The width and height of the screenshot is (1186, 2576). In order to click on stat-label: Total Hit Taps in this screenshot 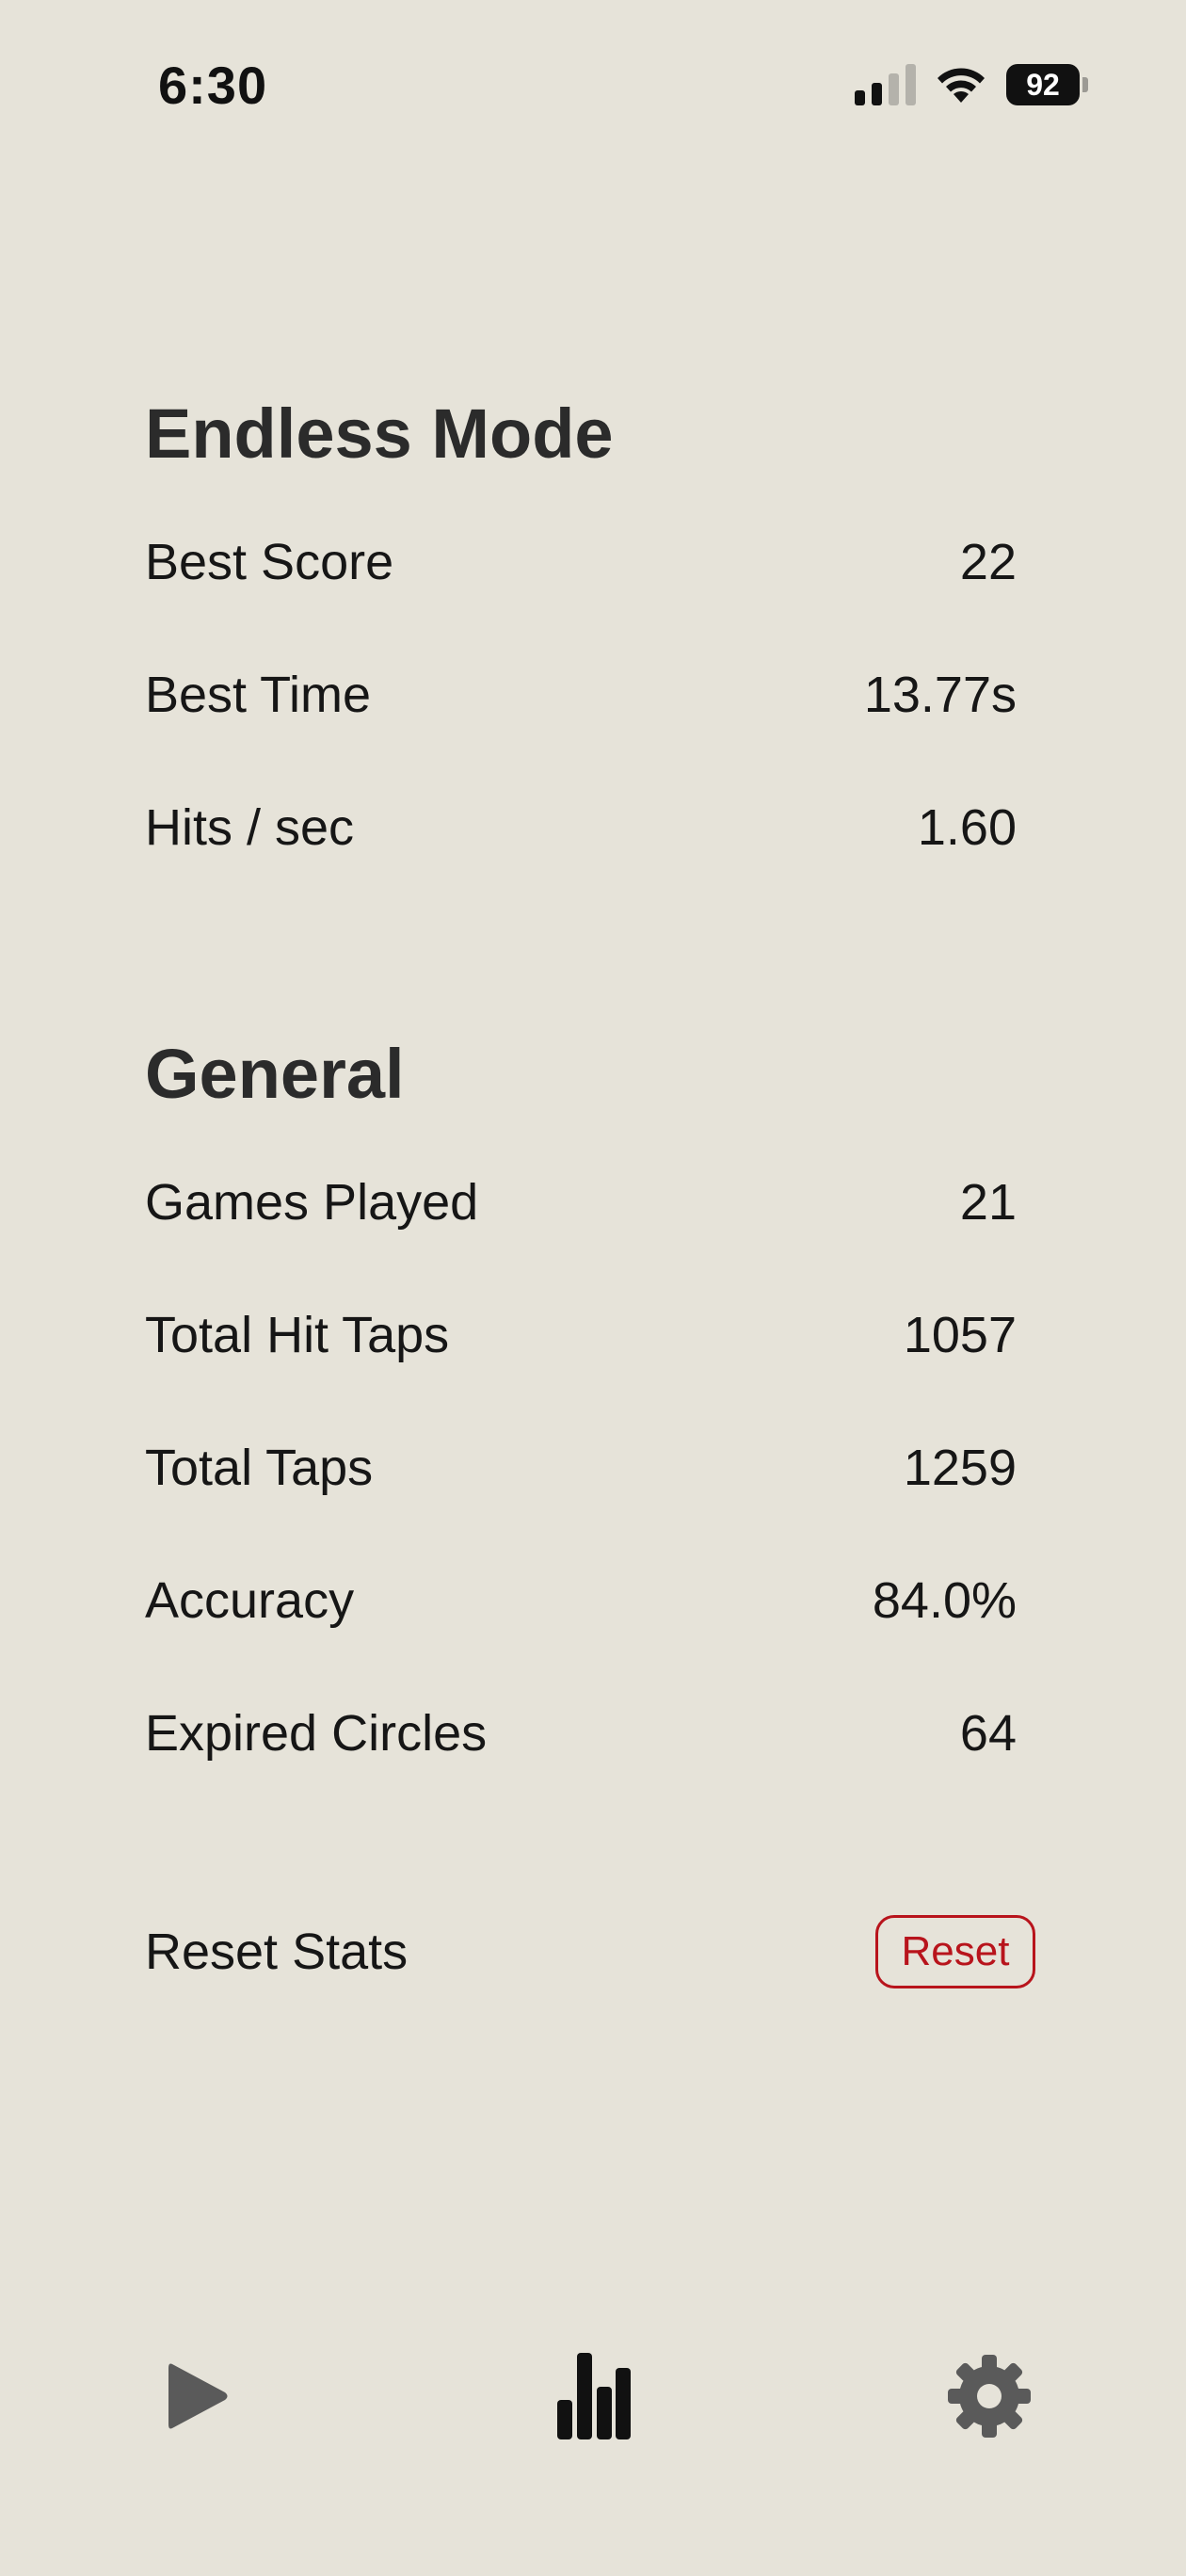, I will do `click(297, 1335)`.